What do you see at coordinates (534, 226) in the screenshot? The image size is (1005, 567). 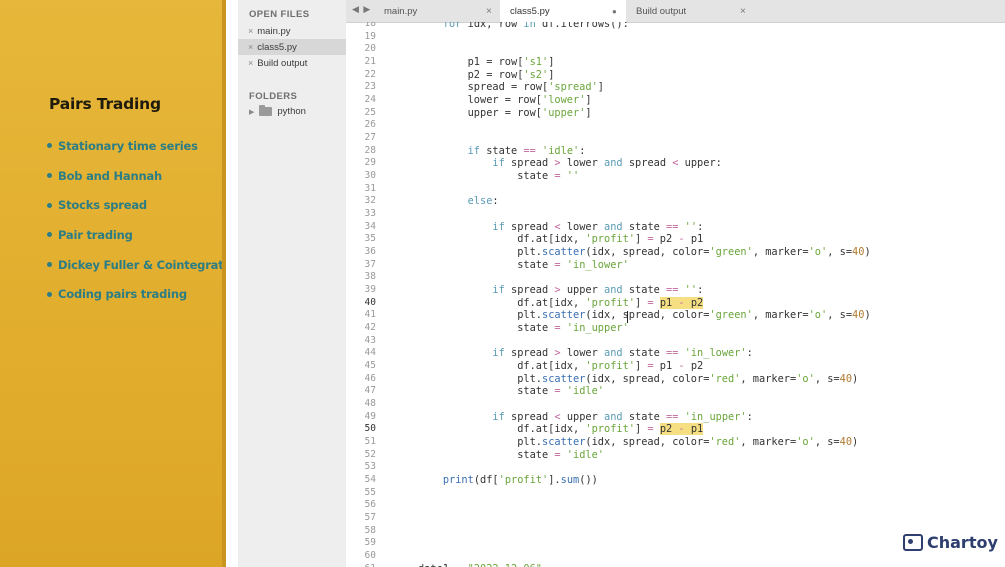 I see `code-line: 34 if spread < lower and state == '':` at bounding box center [534, 226].